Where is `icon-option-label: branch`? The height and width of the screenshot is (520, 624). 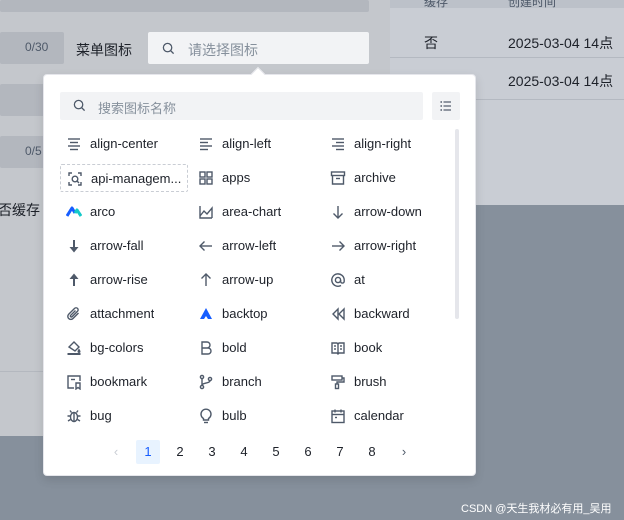 icon-option-label: branch is located at coordinates (242, 381).